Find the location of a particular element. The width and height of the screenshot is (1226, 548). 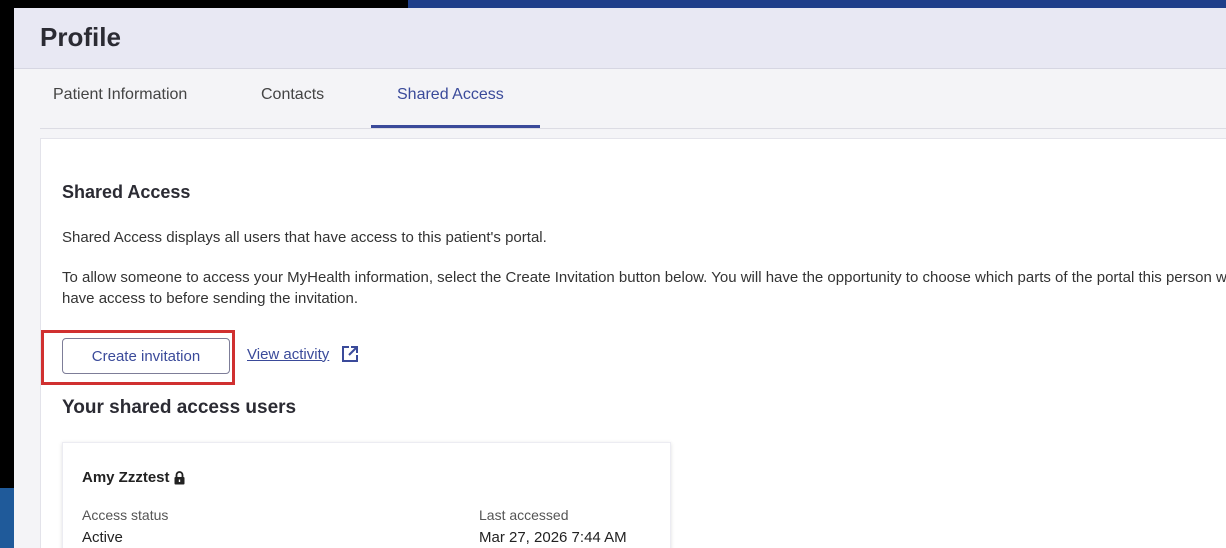

access-status-label: Access status is located at coordinates (125, 515).